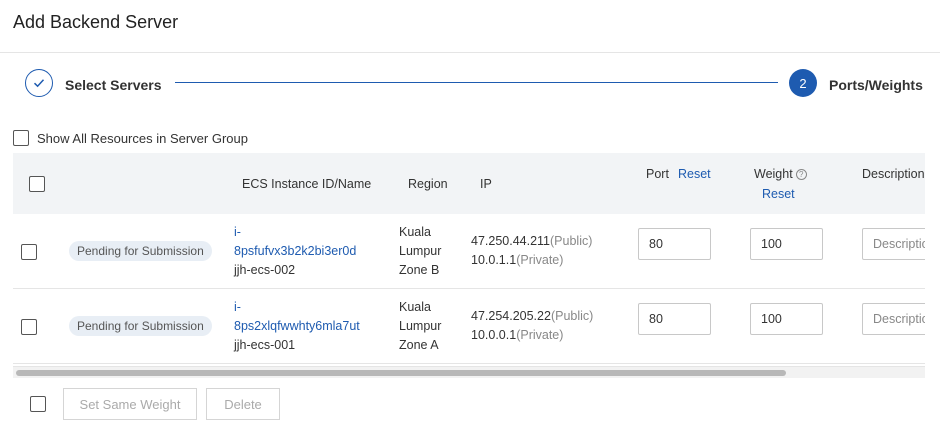 The height and width of the screenshot is (429, 940). I want to click on region-line3: Zone B, so click(419, 270).